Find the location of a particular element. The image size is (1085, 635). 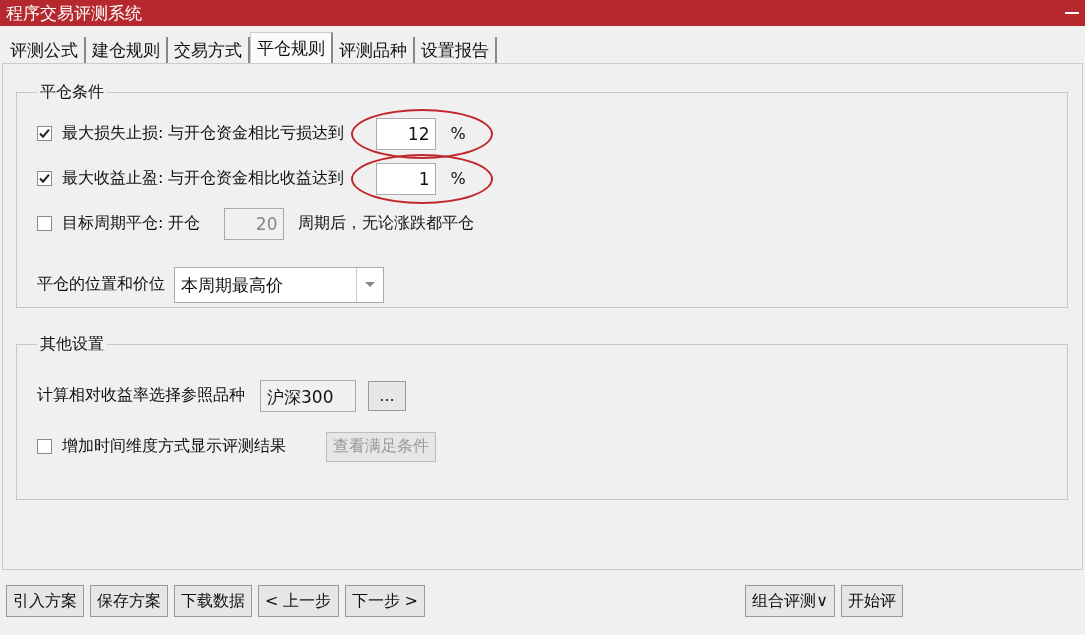

input-field: 1 is located at coordinates (406, 178).